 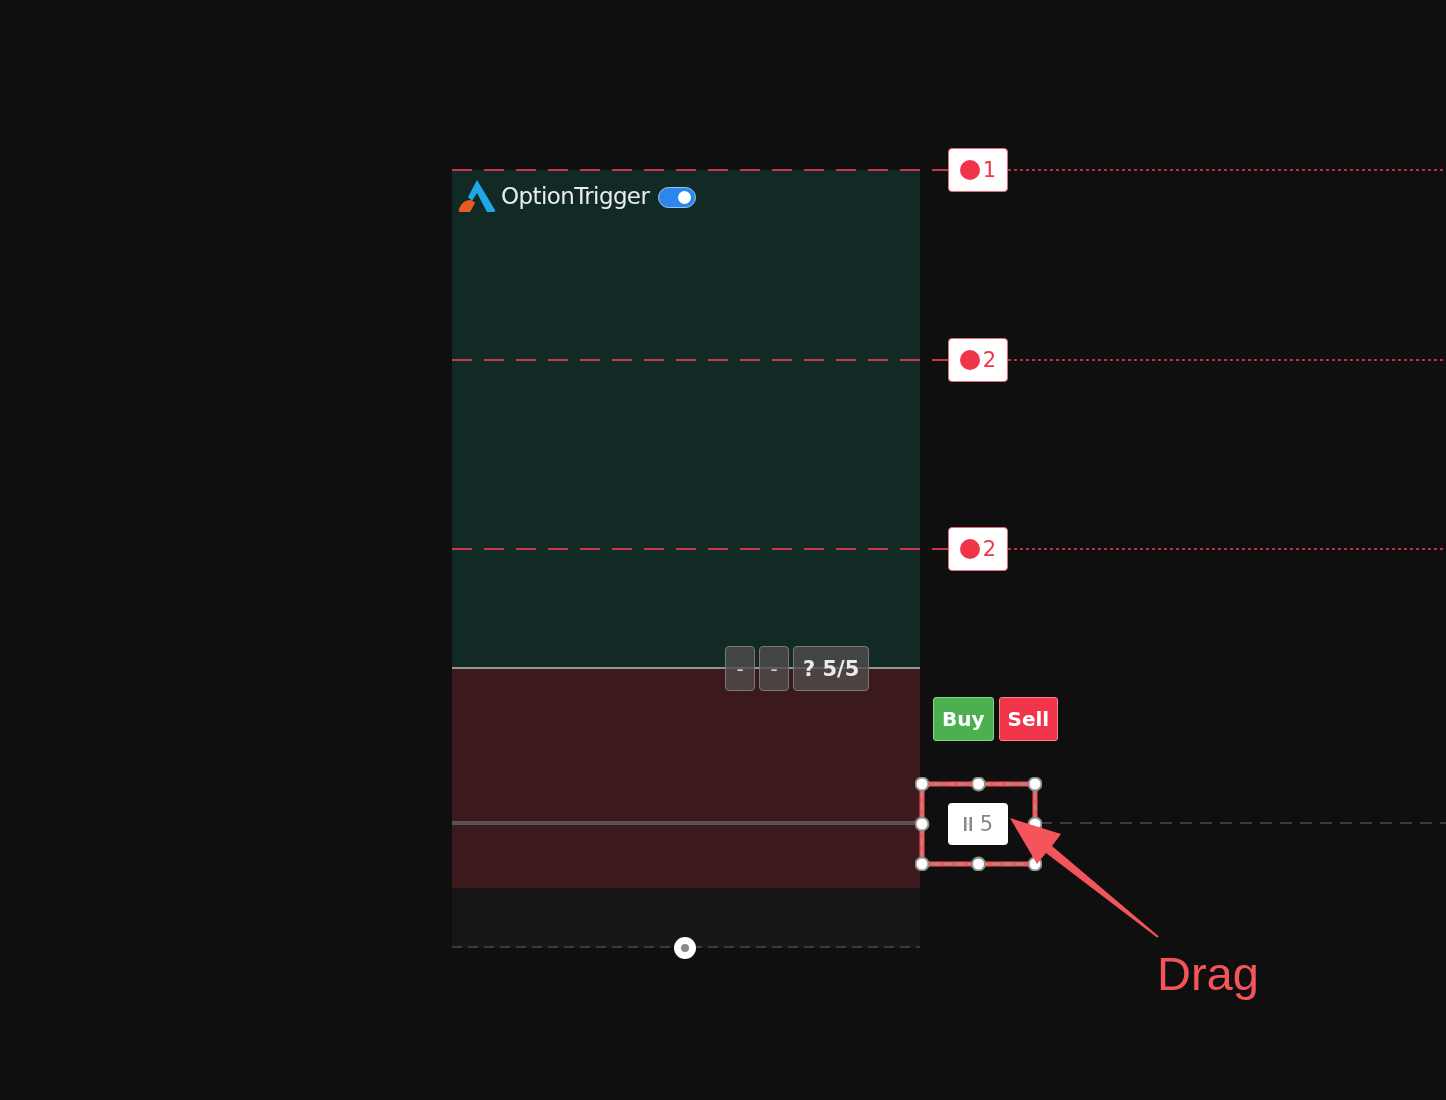 What do you see at coordinates (831, 668) in the screenshot?
I see `chart-control-button: ? 5/5` at bounding box center [831, 668].